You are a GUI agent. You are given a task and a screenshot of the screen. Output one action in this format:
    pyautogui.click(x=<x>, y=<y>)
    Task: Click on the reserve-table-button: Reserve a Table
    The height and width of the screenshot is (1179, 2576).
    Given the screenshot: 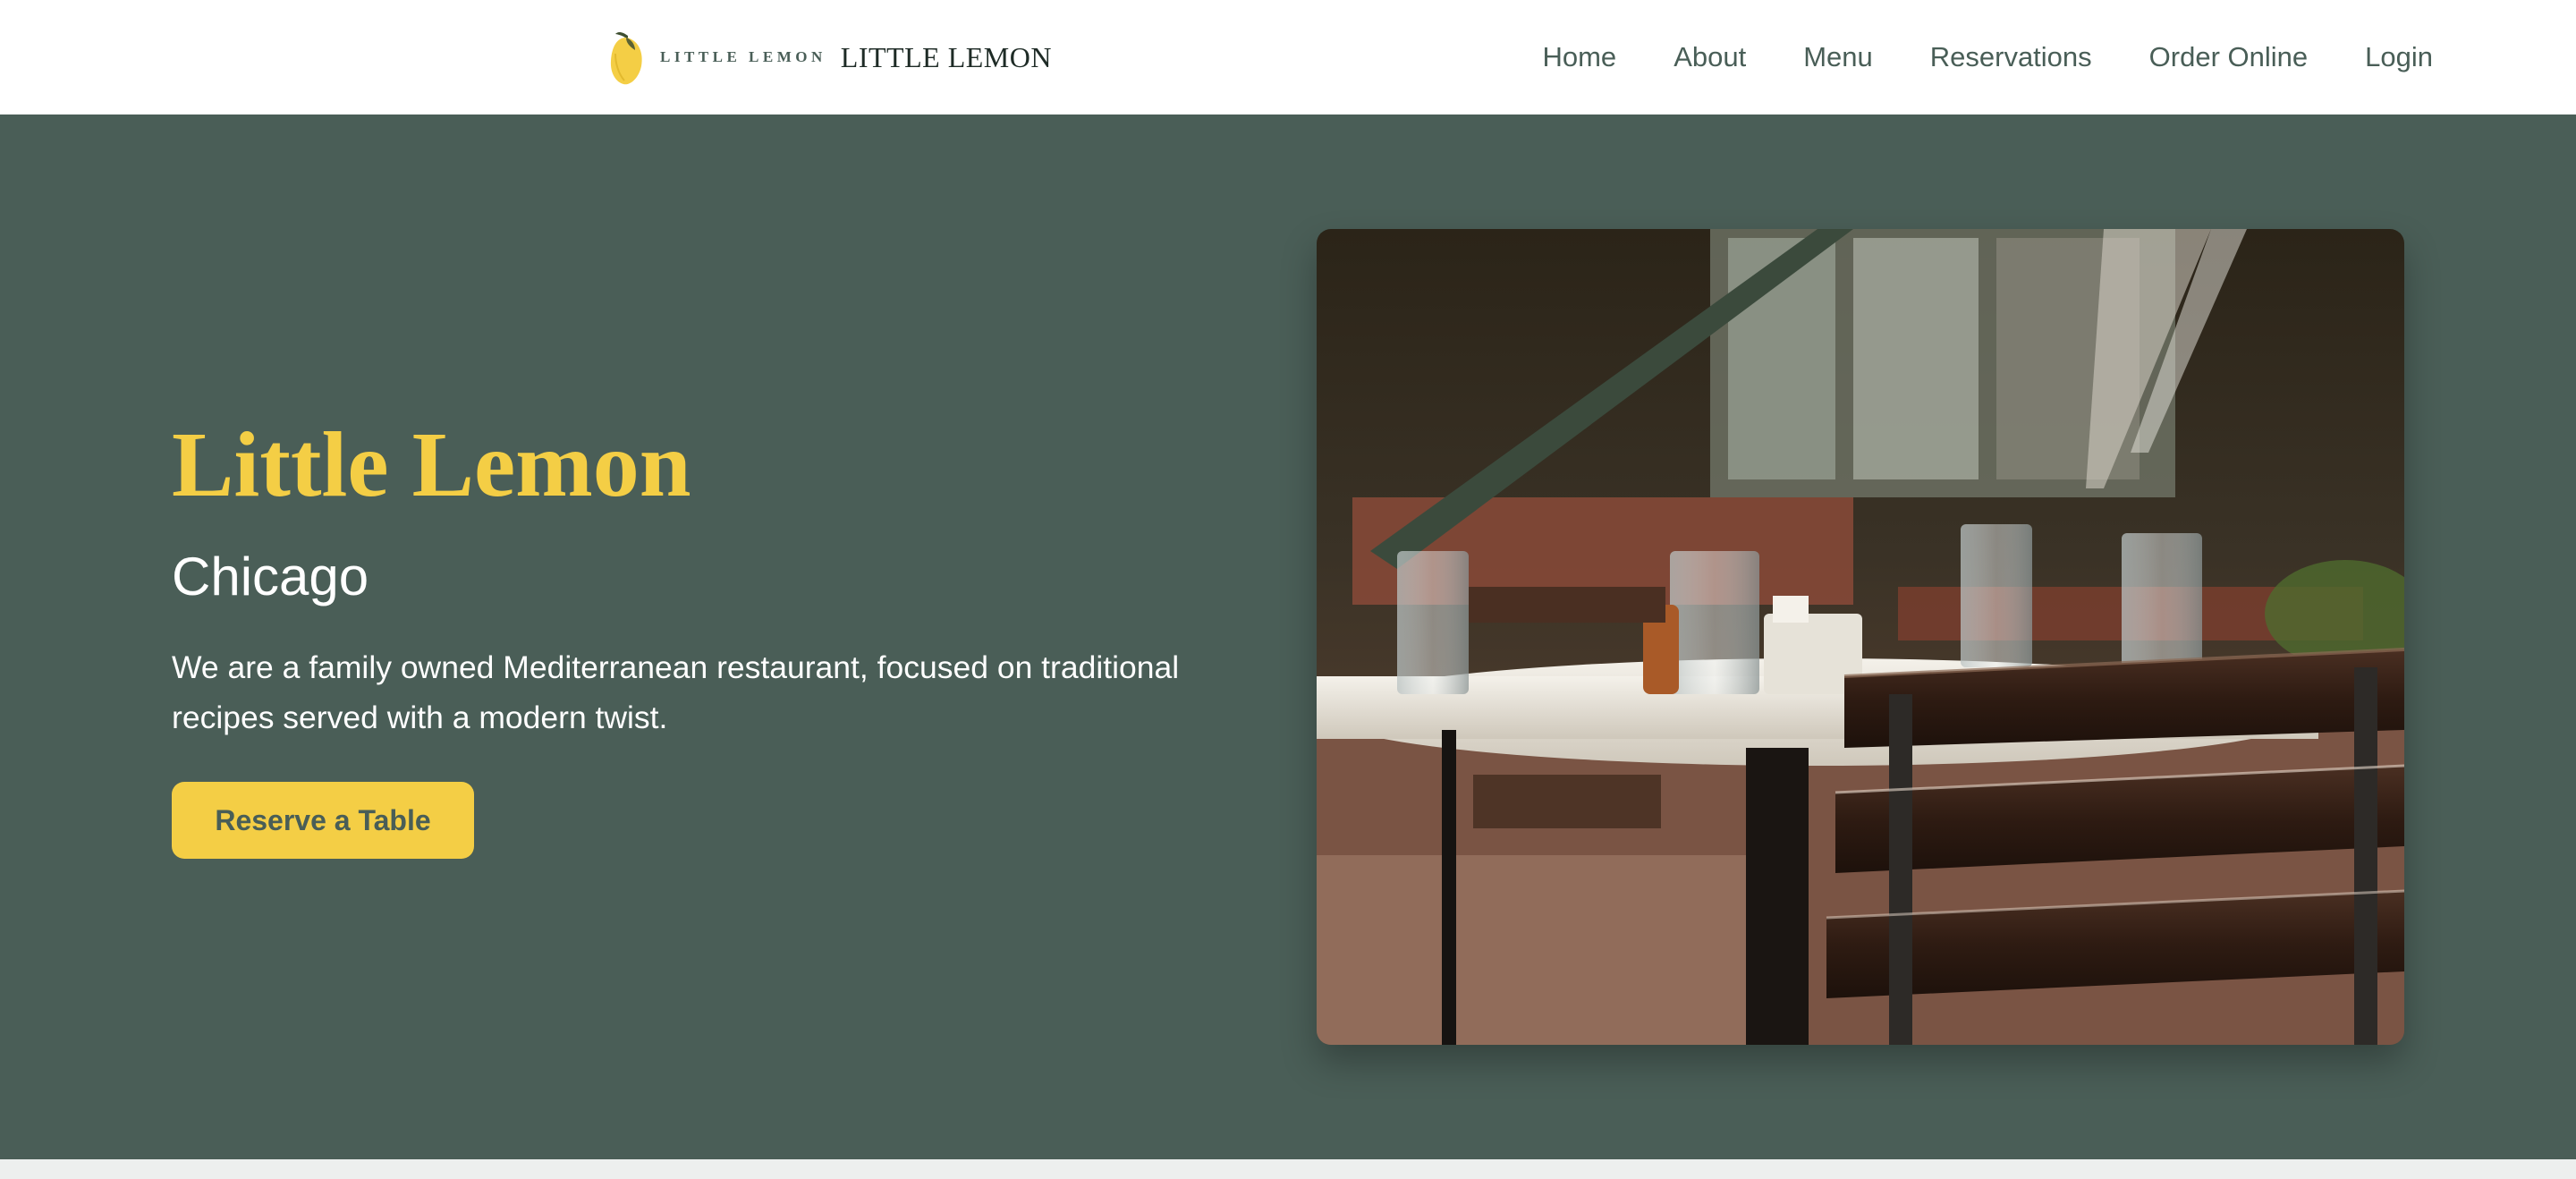 What is the action you would take?
    pyautogui.click(x=323, y=821)
    